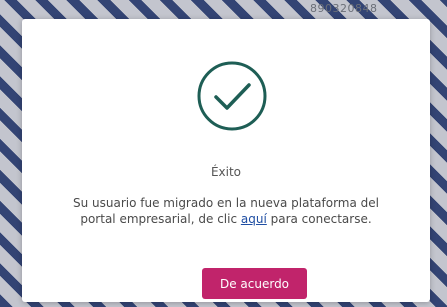  Describe the element at coordinates (254, 283) in the screenshot. I see `agree-button: De acuerdo` at that location.